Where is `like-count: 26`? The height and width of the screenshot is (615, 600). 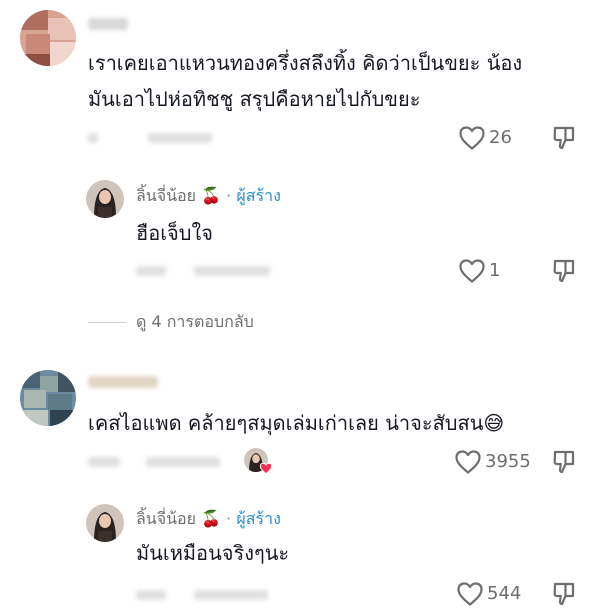
like-count: 26 is located at coordinates (500, 137).